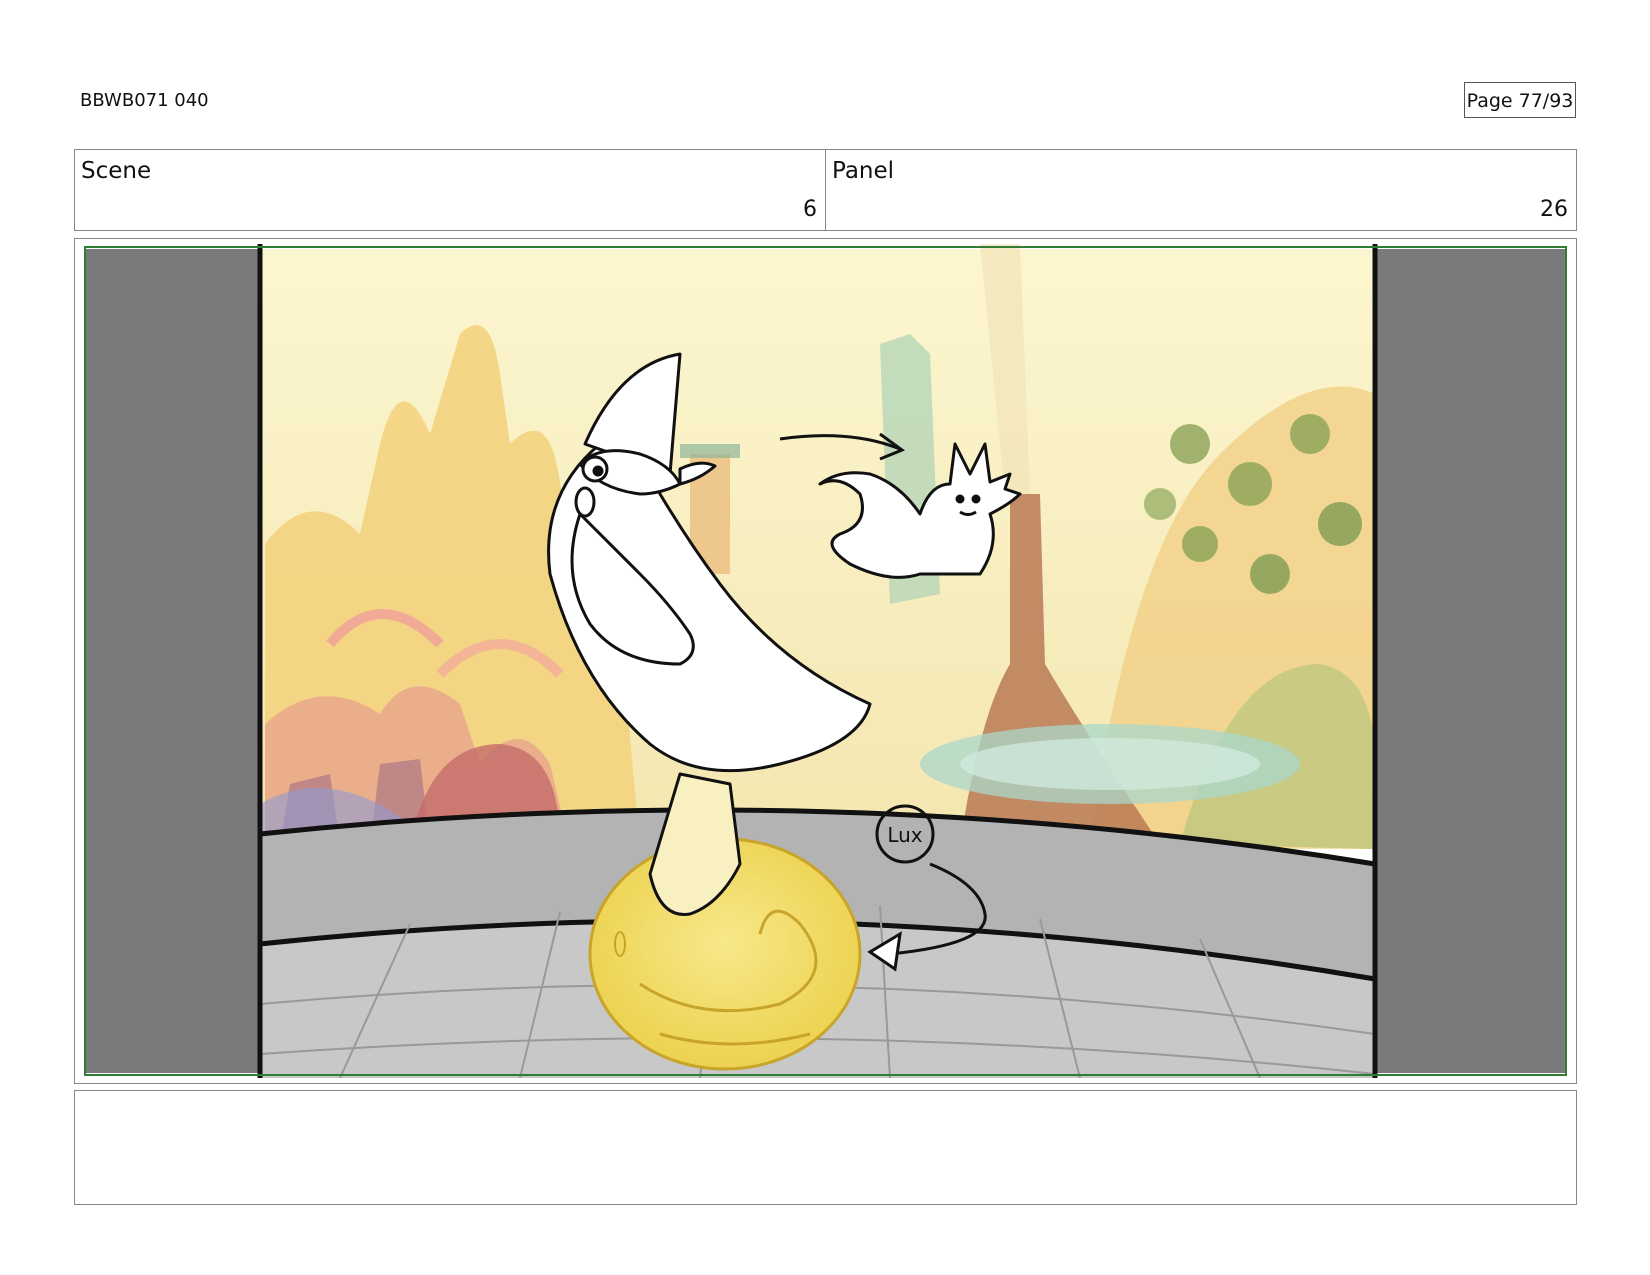  I want to click on scene-number: 6, so click(810, 209).